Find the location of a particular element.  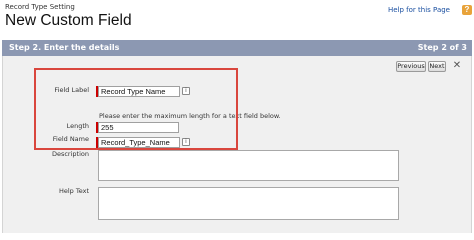

help-link: Help for this Page is located at coordinates (419, 10).